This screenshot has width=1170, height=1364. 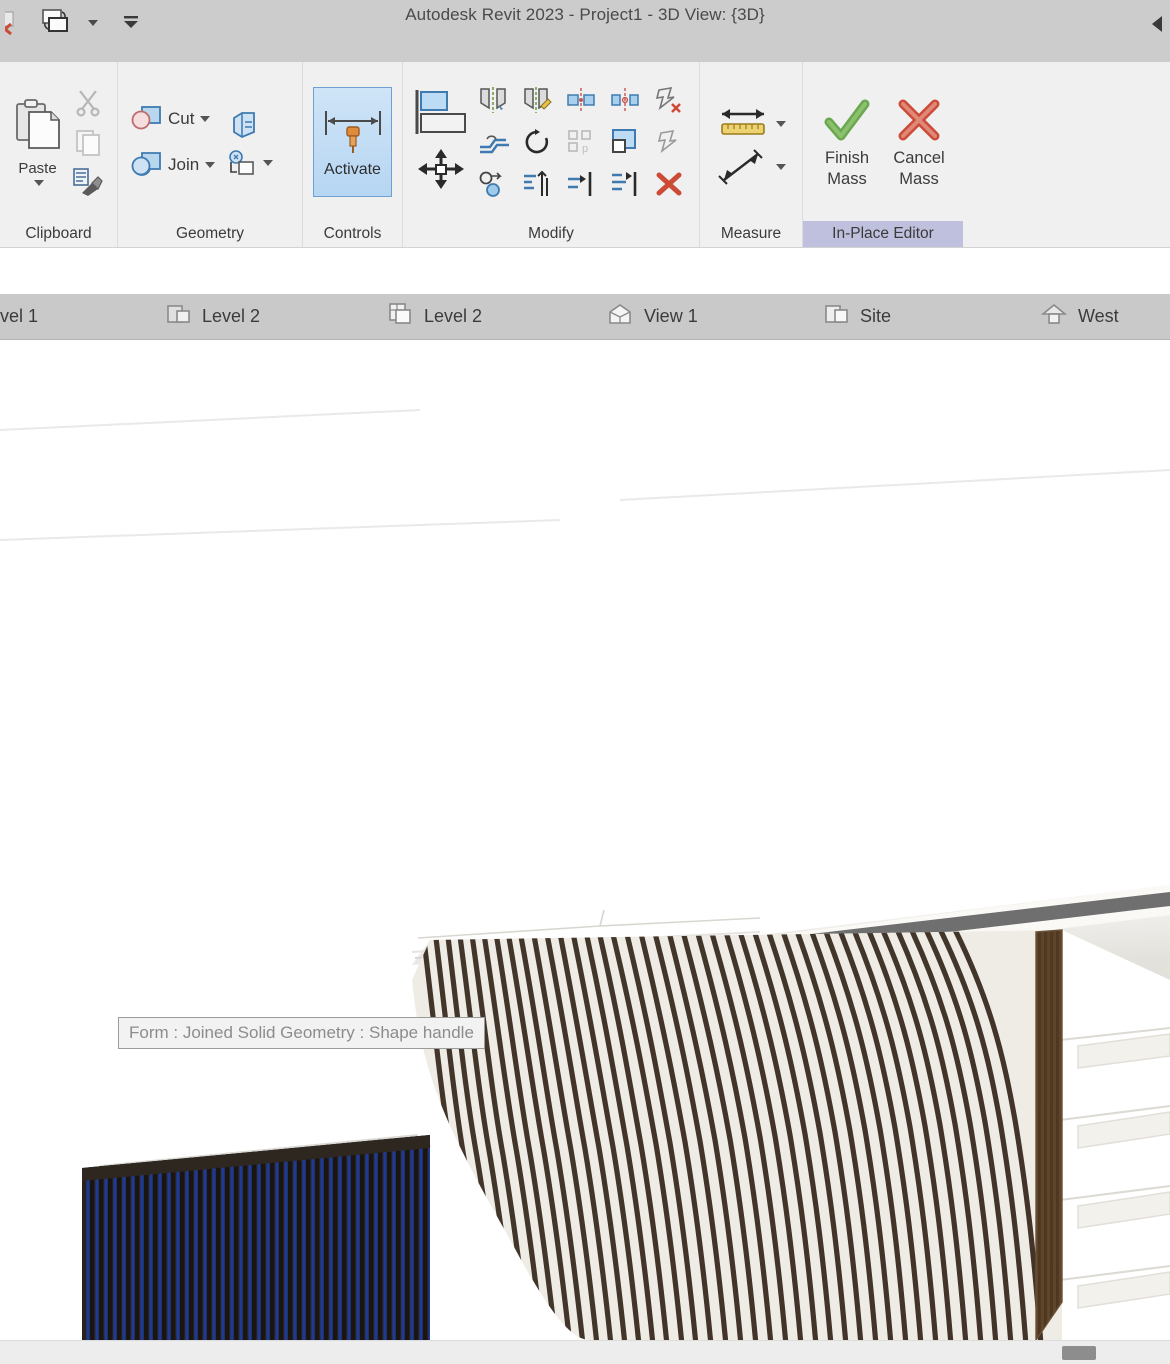 I want to click on cut-button, so click(x=88, y=102).